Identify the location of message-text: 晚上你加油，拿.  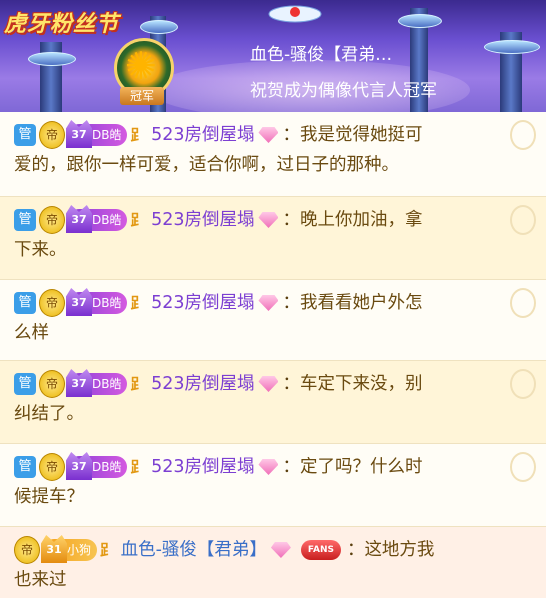
(361, 220).